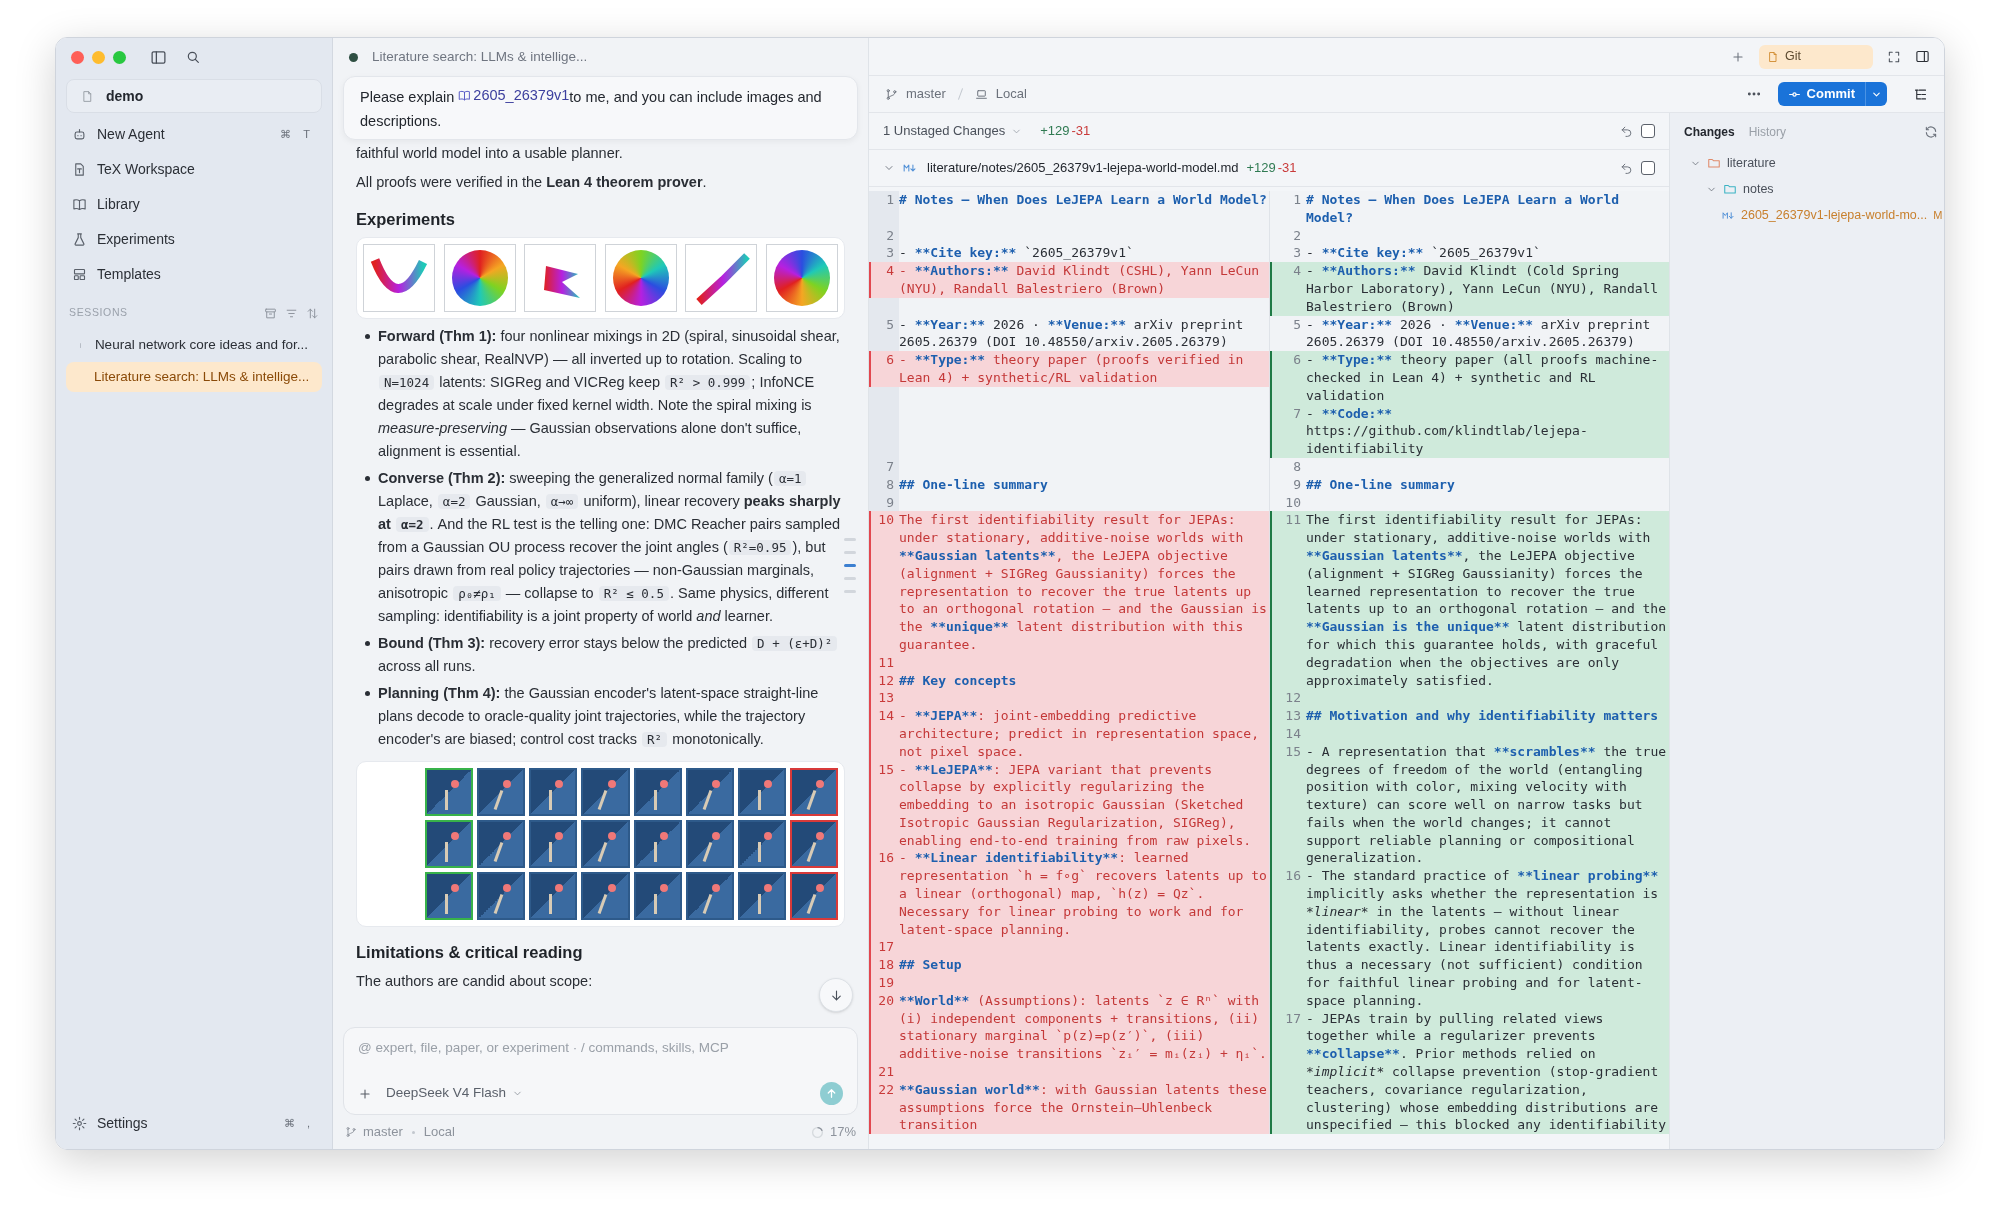  I want to click on git-tab: Git, so click(1816, 56).